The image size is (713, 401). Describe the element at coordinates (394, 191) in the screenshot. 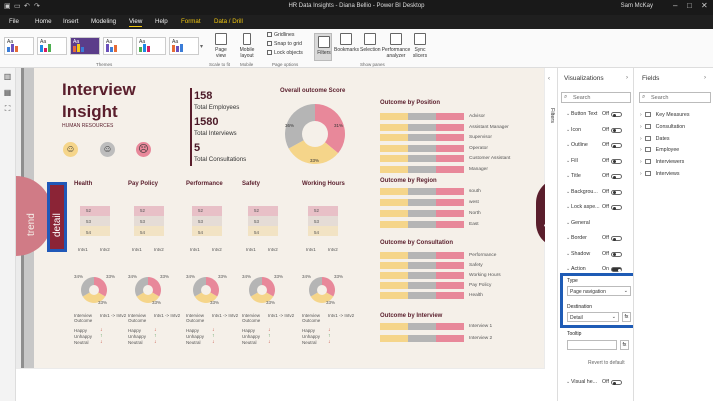

I see `region-row-happy-segment` at that location.